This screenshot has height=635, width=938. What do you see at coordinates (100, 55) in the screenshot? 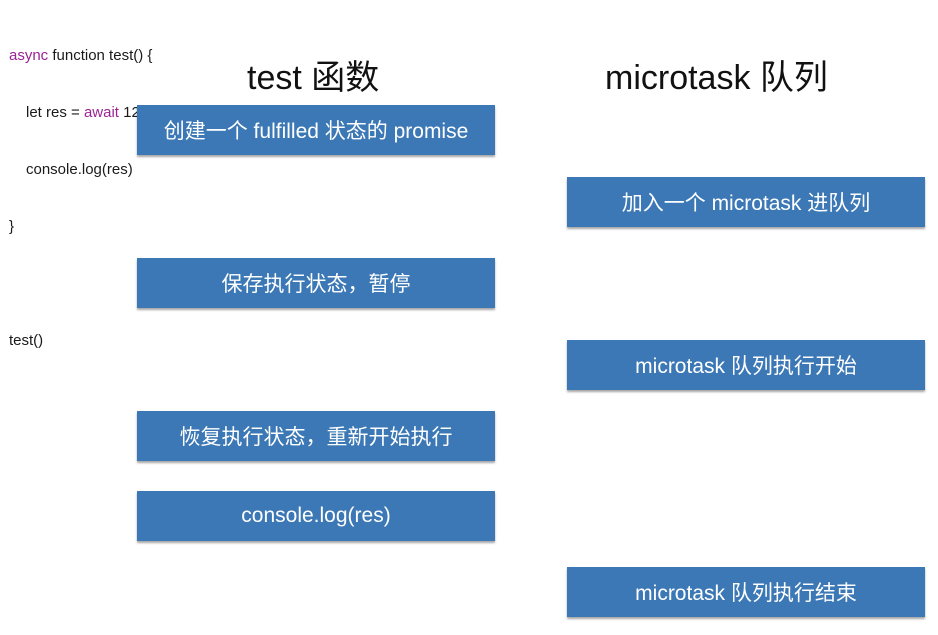
I see `code-line-1-rest: function test() {` at bounding box center [100, 55].